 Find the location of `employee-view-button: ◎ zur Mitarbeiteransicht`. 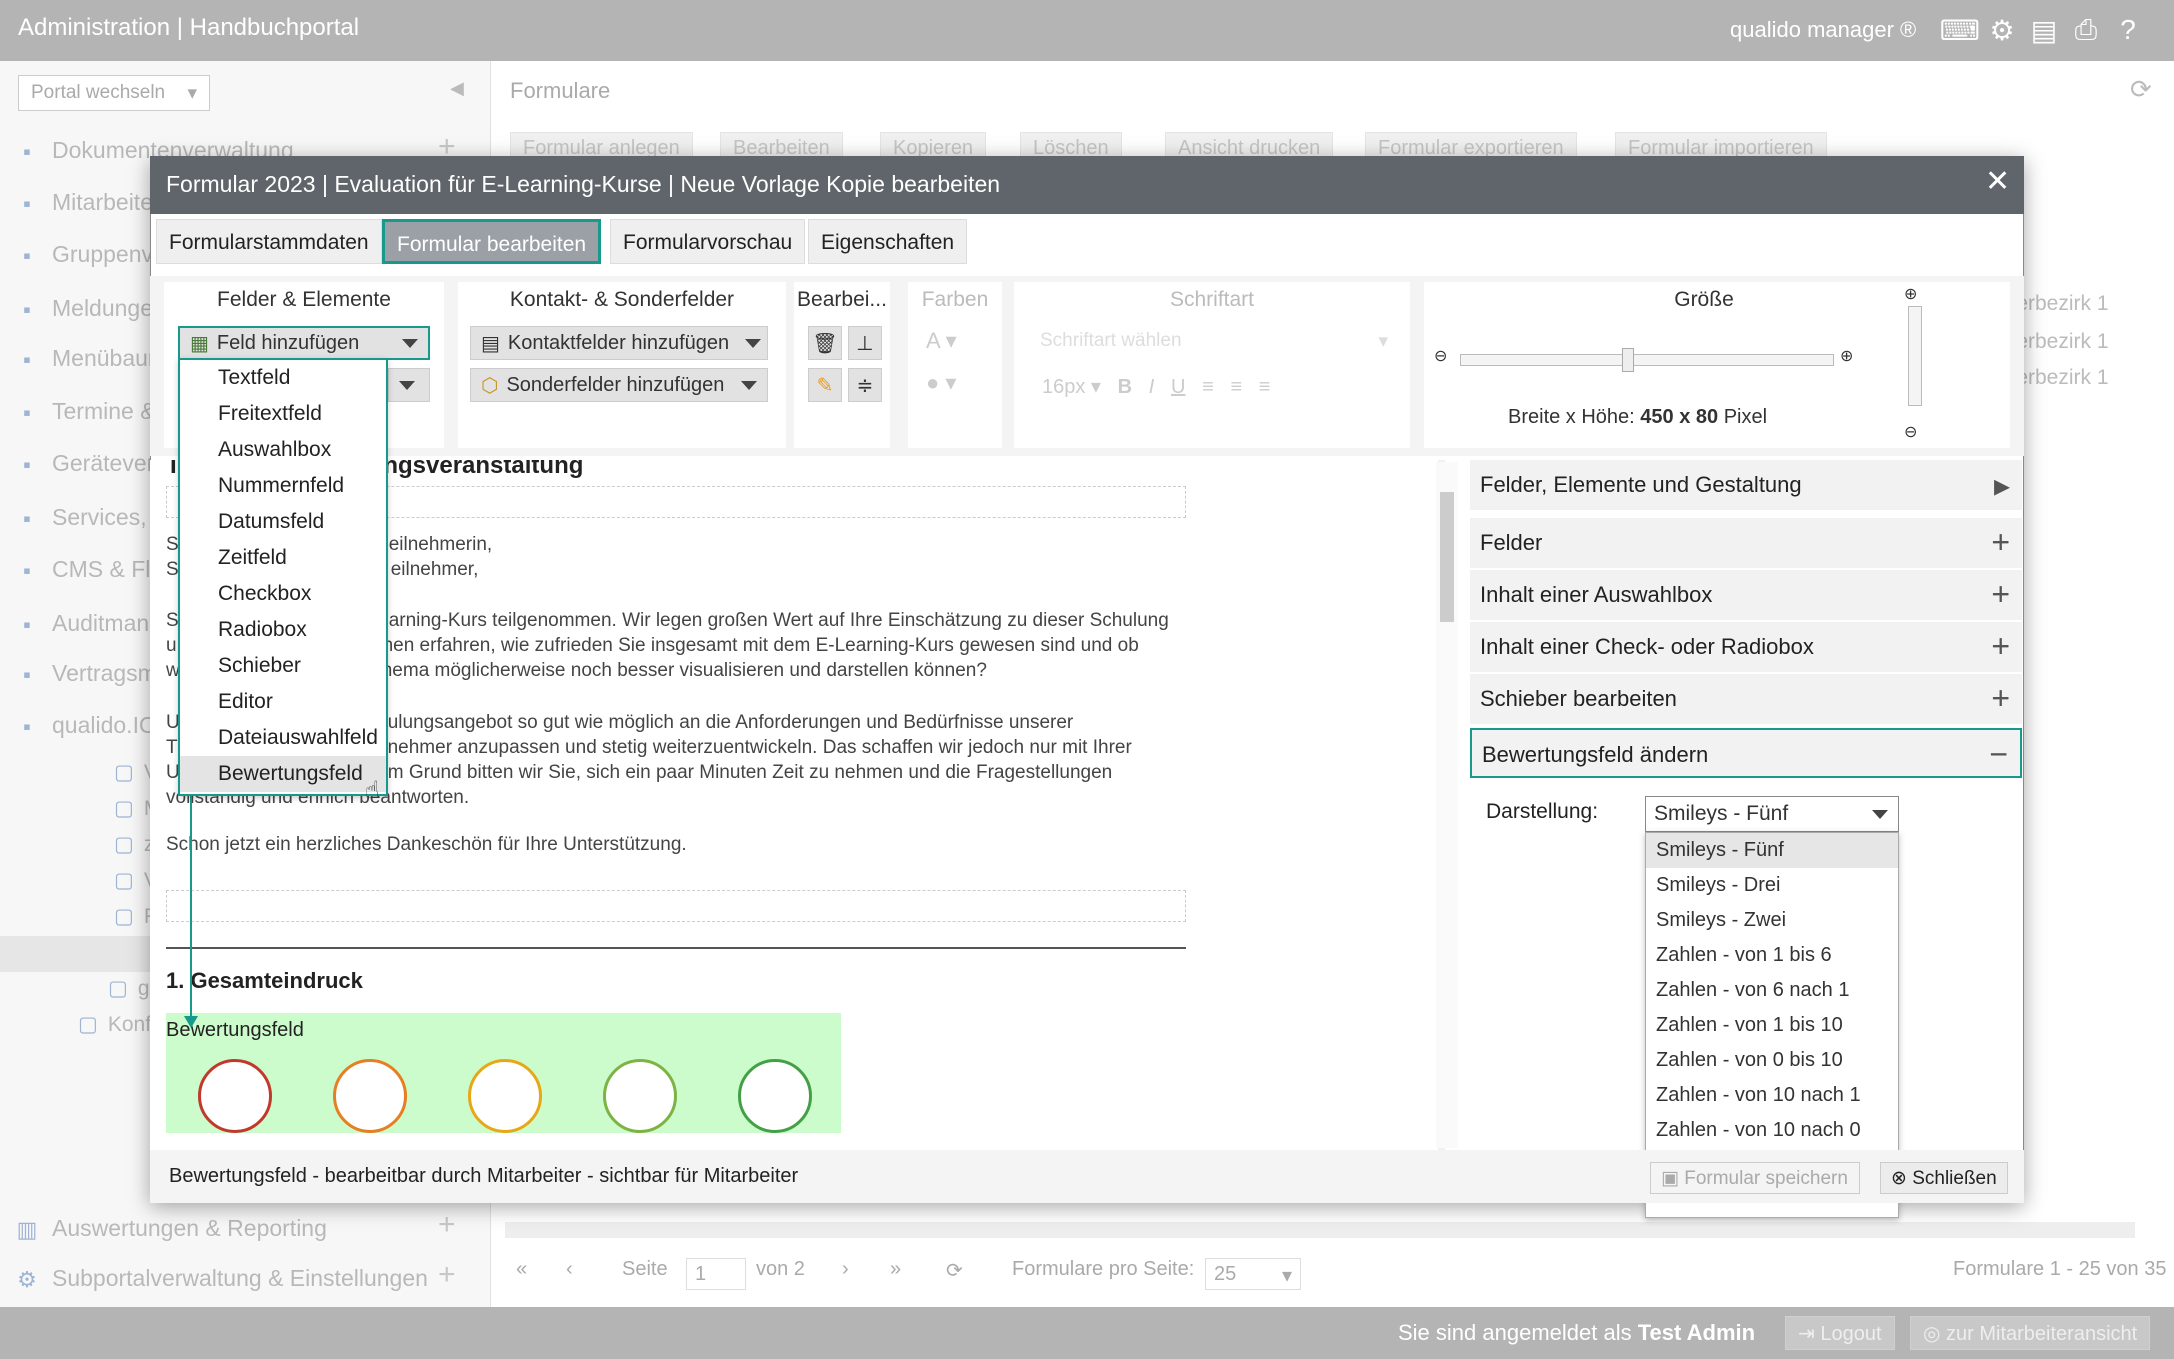

employee-view-button: ◎ zur Mitarbeiteransicht is located at coordinates (2030, 1333).